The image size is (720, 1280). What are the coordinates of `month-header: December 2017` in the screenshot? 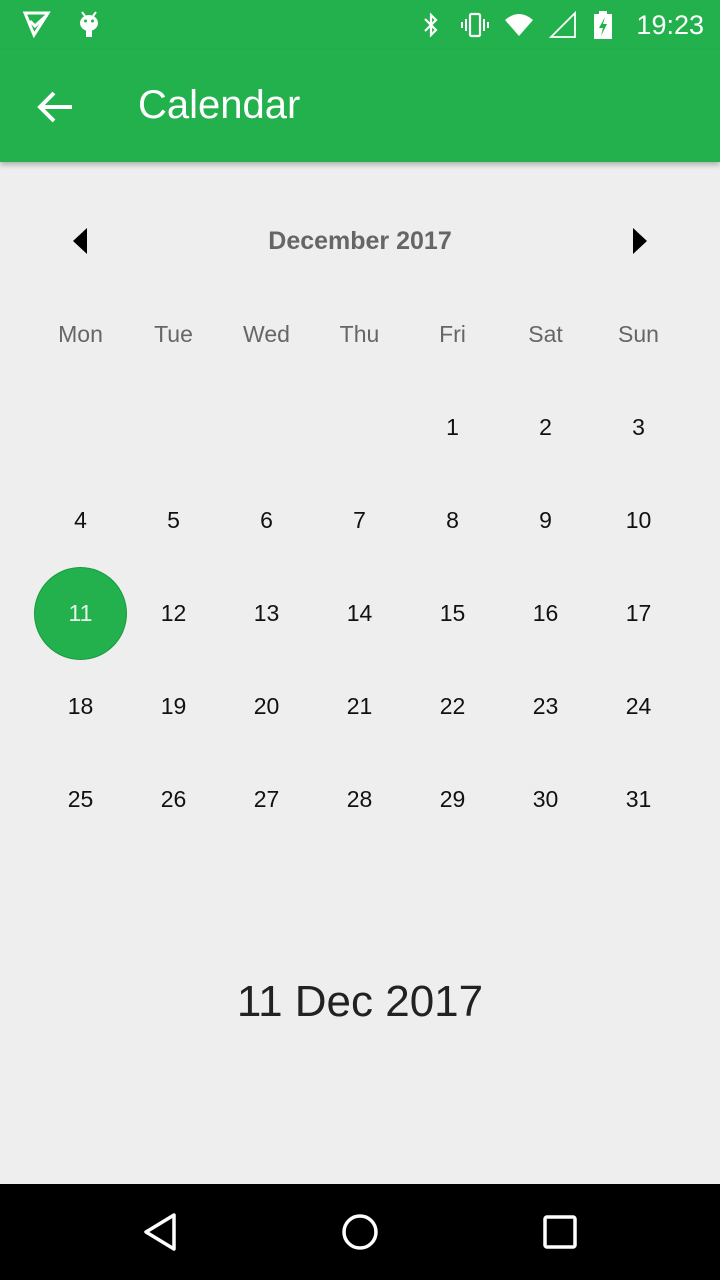 It's located at (360, 241).